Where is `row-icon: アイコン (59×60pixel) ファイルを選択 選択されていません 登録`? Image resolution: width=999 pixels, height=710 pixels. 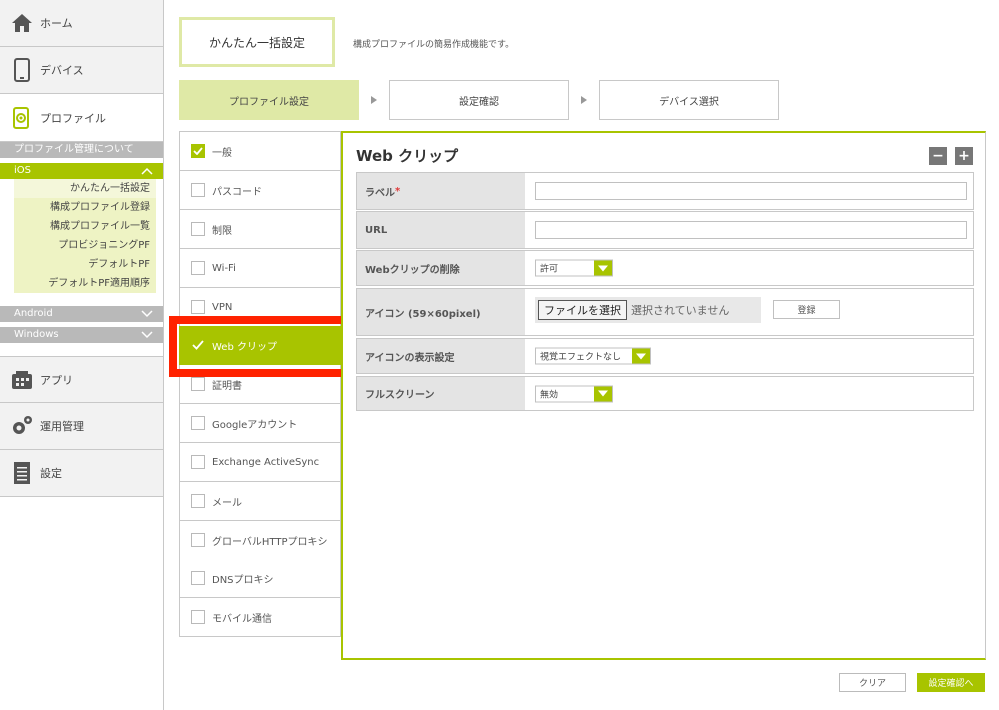 row-icon: アイコン (59×60pixel) ファイルを選択 選択されていません 登録 is located at coordinates (665, 312).